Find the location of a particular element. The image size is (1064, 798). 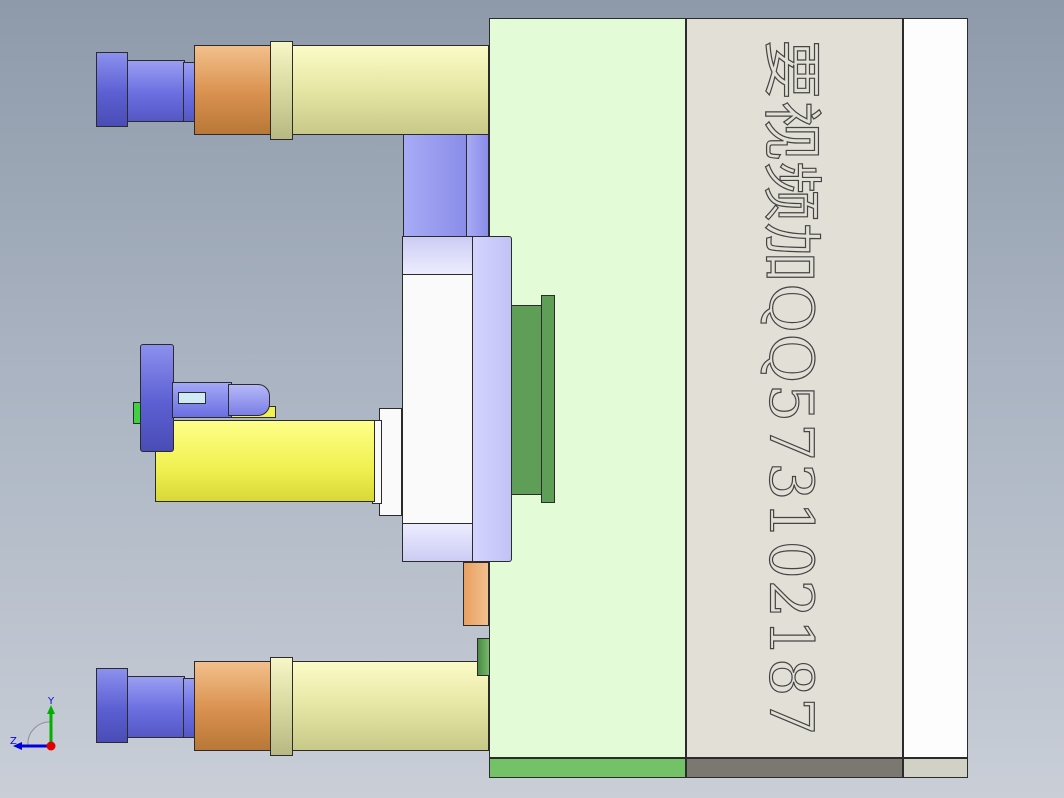

triad-svg is located at coordinates (34, 728).